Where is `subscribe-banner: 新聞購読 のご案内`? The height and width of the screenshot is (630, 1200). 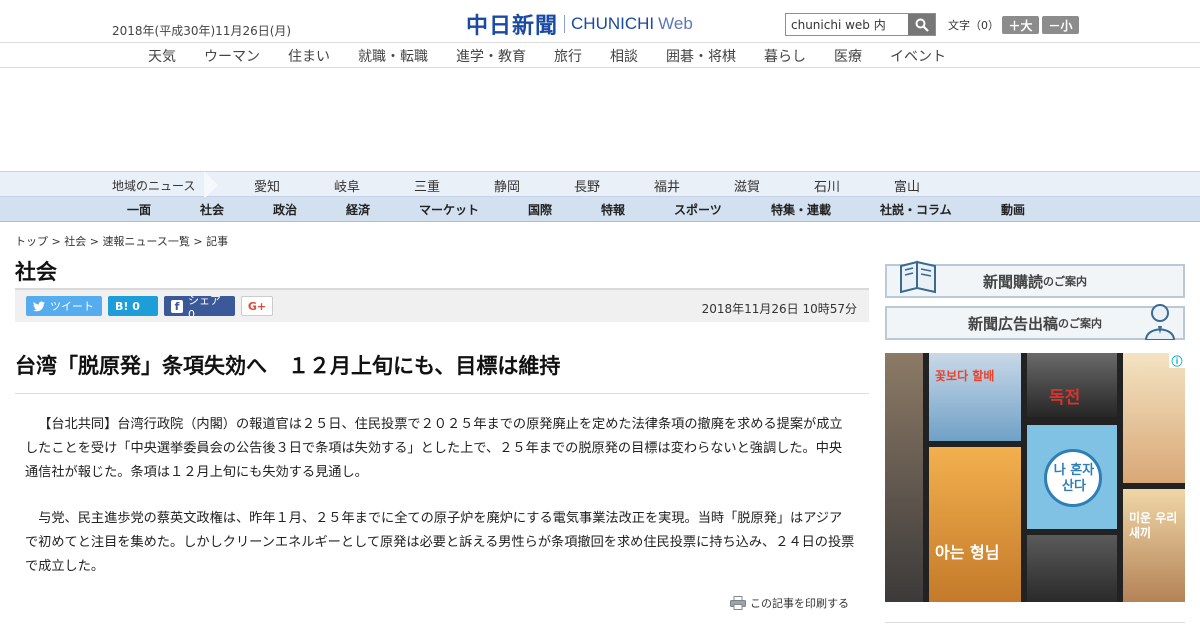 subscribe-banner: 新聞購読 のご案内 is located at coordinates (1035, 279).